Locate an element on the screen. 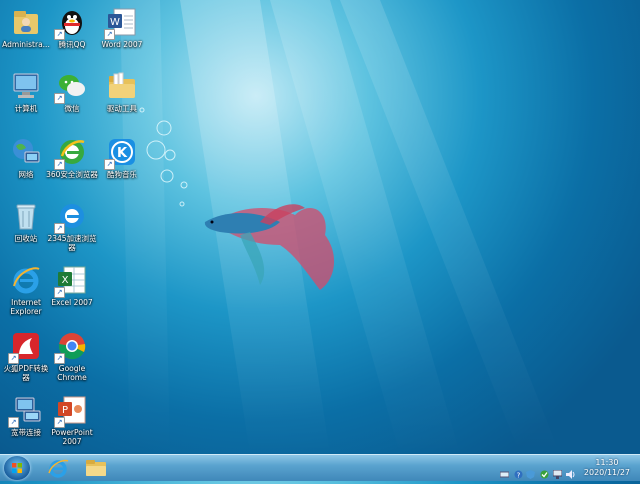 The width and height of the screenshot is (640, 484). user-folder-icon is located at coordinates (26, 22).